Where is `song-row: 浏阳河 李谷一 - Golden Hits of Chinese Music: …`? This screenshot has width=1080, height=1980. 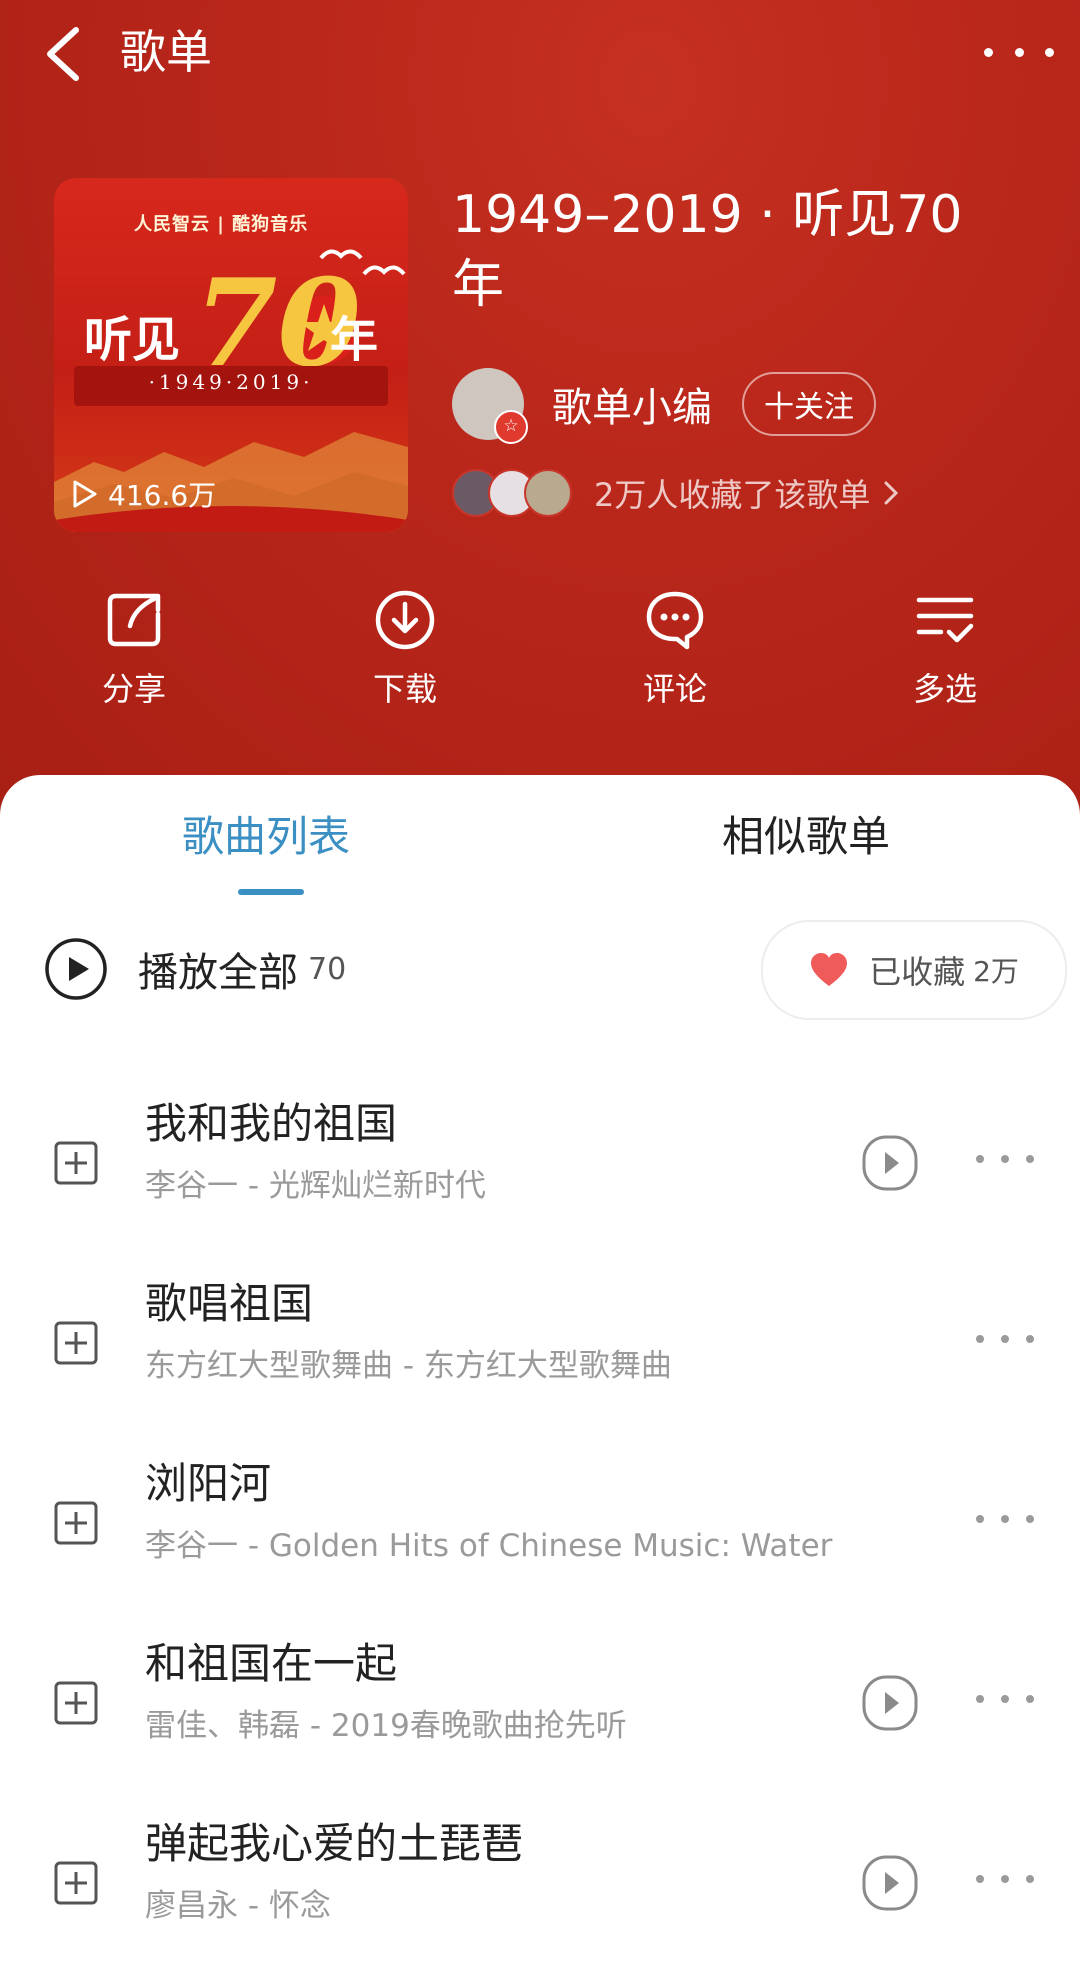 song-row: 浏阳河 李谷一 - Golden Hits of Chinese Music: … is located at coordinates (540, 1530).